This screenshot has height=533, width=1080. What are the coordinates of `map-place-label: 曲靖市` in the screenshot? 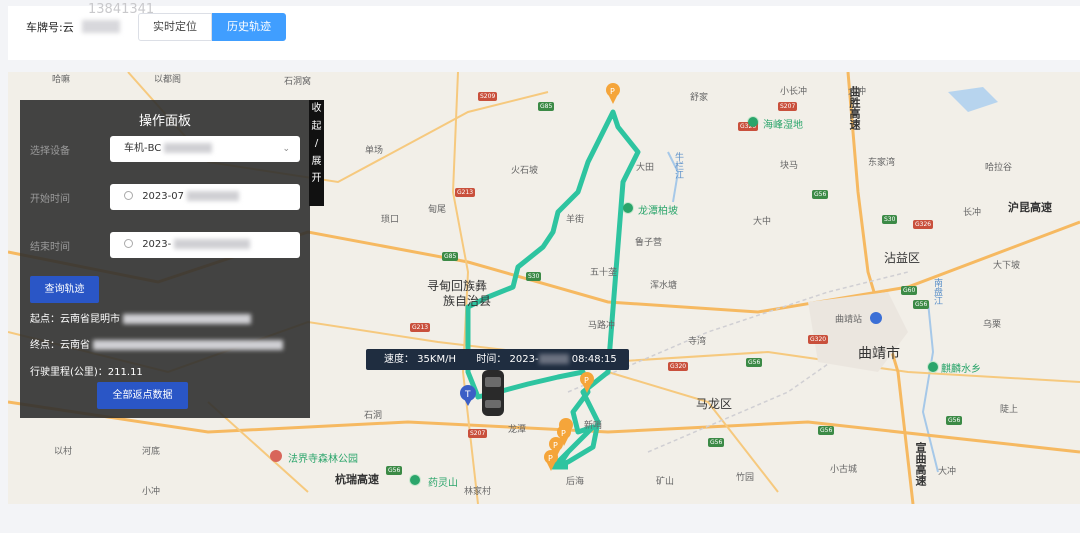 It's located at (879, 354).